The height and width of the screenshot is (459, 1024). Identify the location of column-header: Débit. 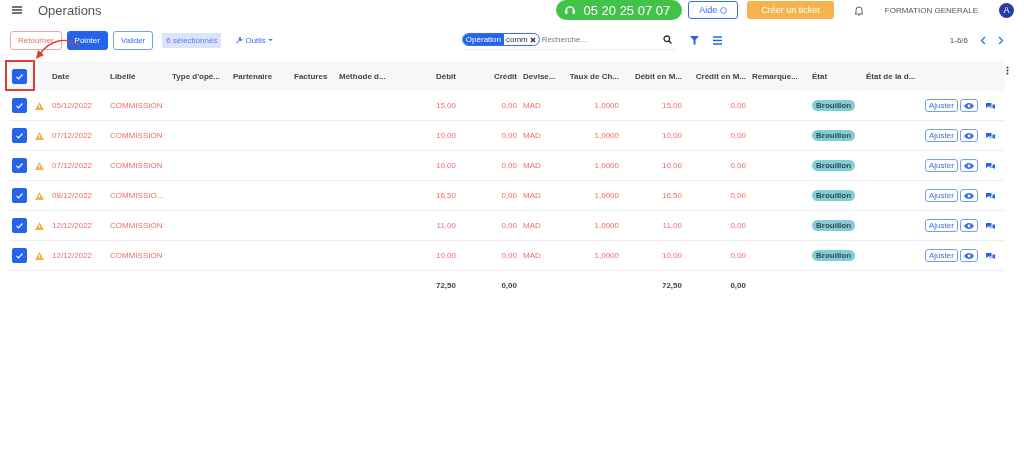
(431, 76).